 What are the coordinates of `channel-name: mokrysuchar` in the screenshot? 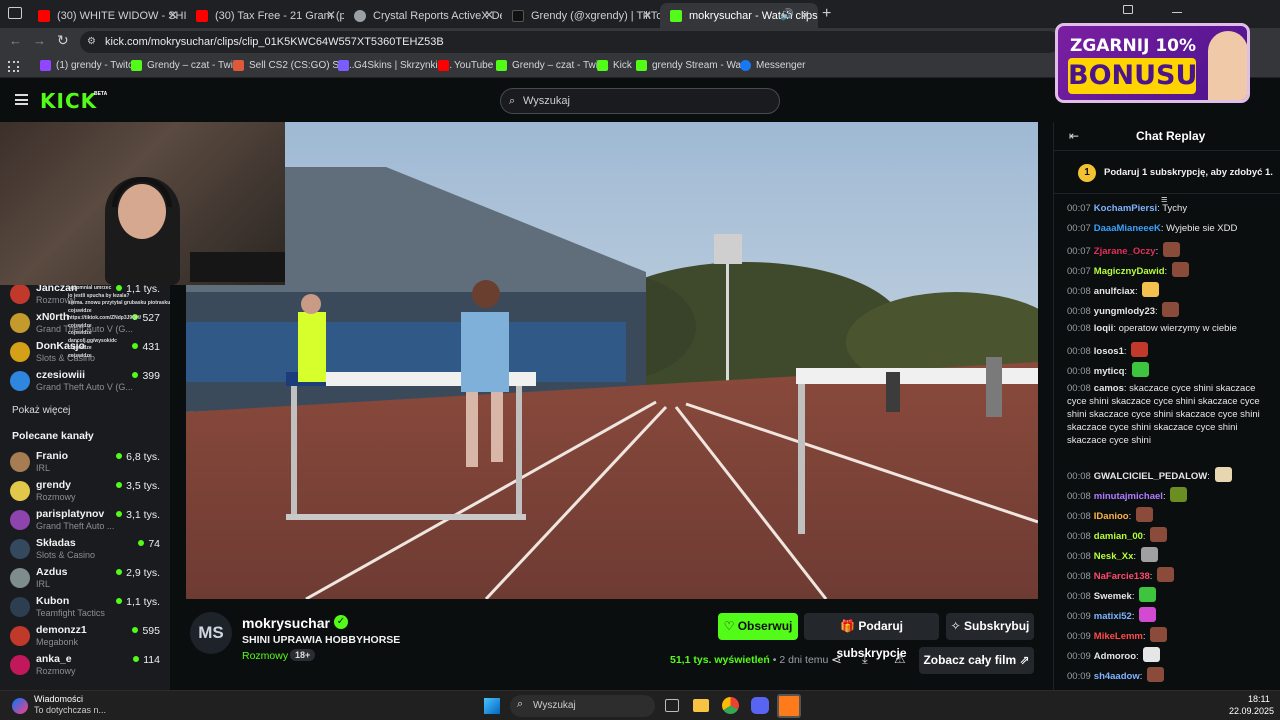 It's located at (286, 623).